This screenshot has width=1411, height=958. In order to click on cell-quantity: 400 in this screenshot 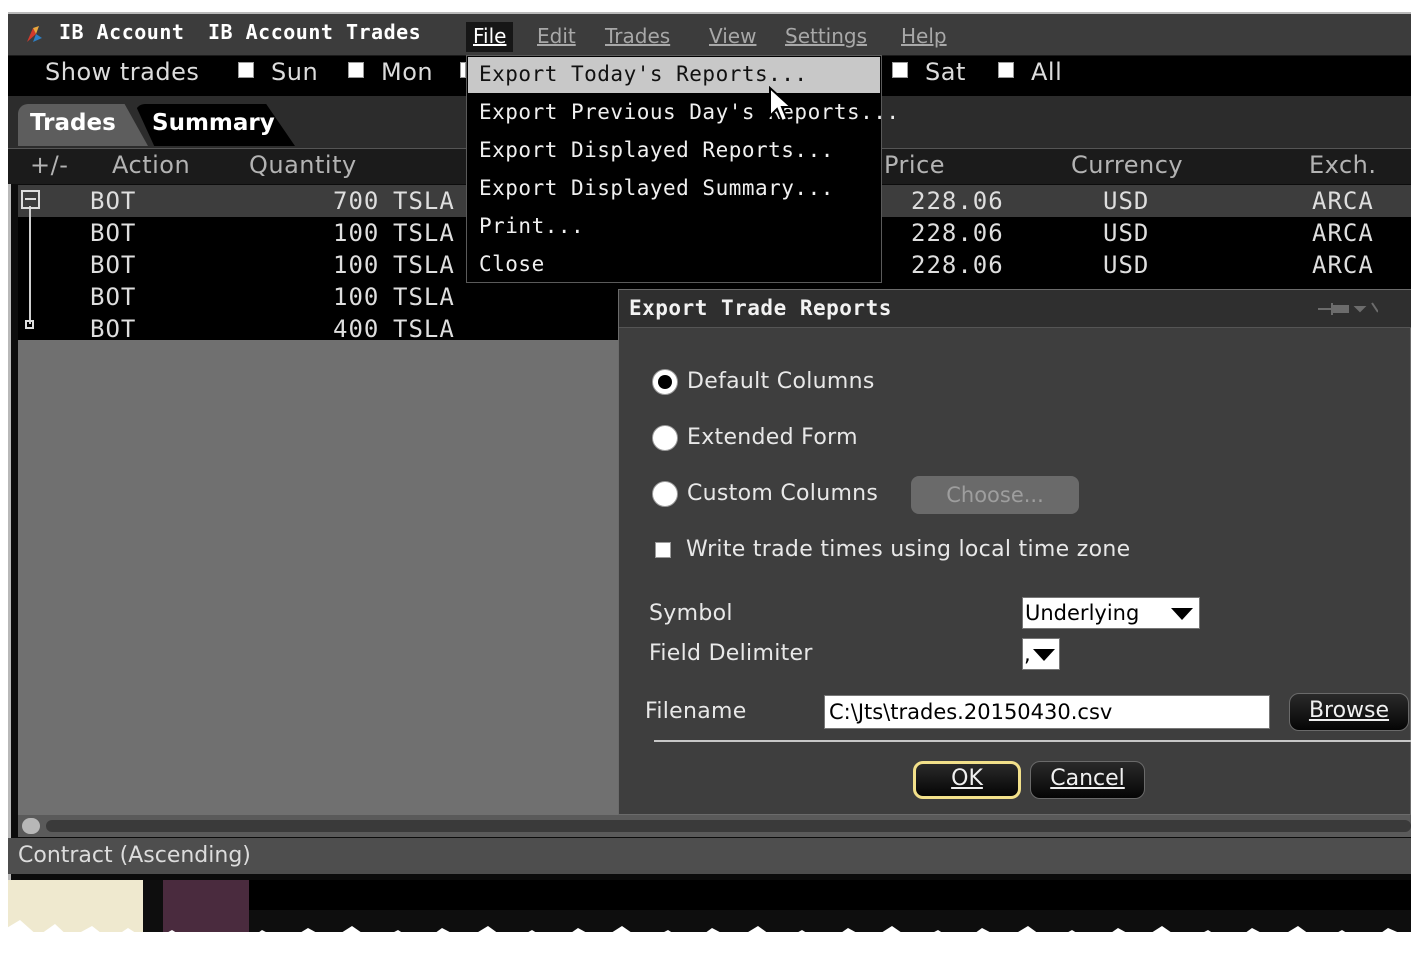, I will do `click(356, 329)`.